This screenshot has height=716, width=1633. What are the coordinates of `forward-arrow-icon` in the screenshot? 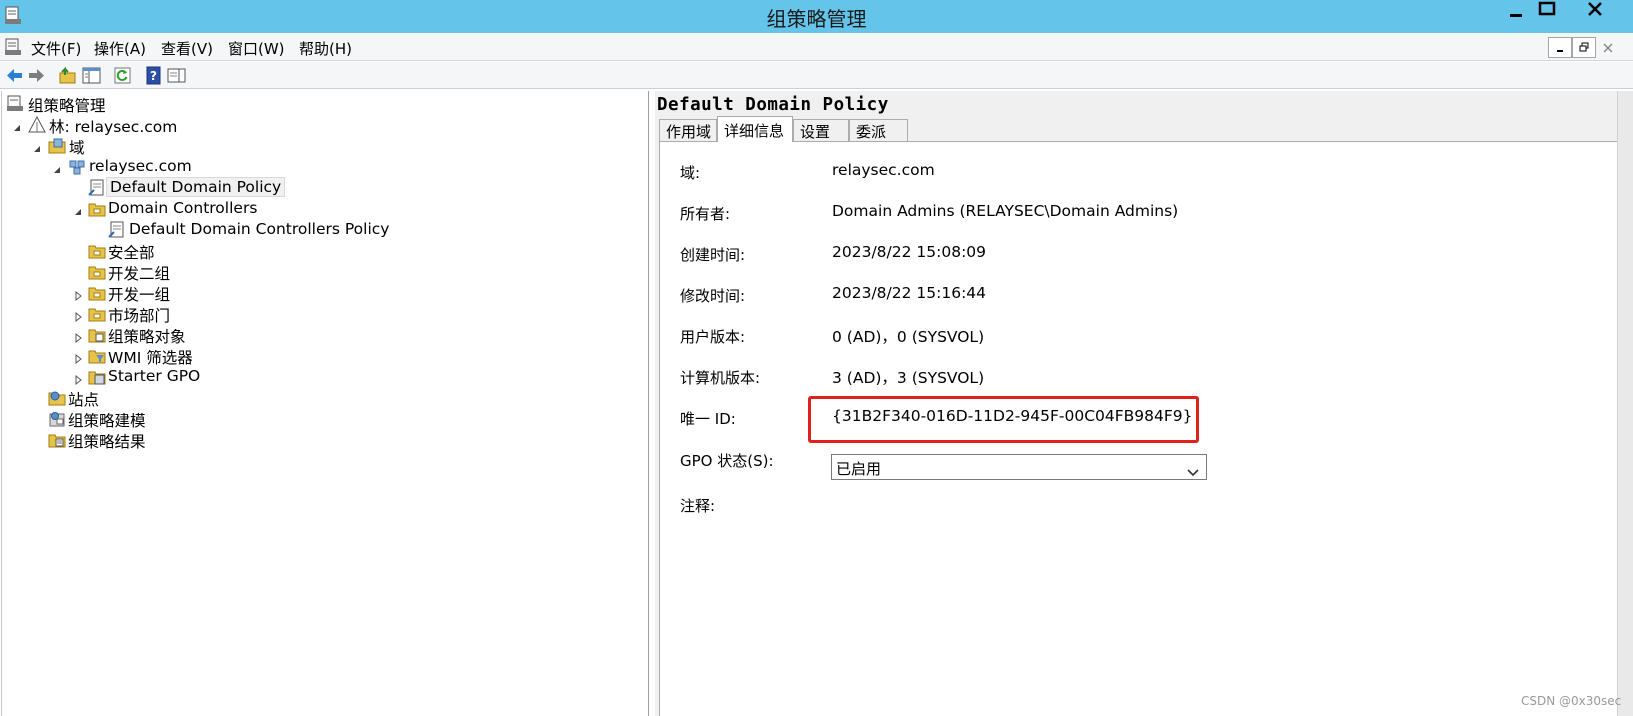 It's located at (36, 75).